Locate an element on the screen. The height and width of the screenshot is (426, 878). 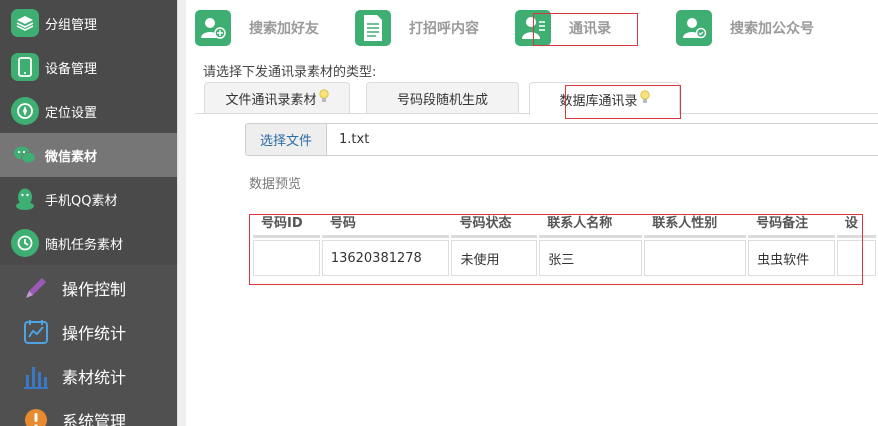
sidebar-item-operation-control: 操作控制 is located at coordinates (88, 288).